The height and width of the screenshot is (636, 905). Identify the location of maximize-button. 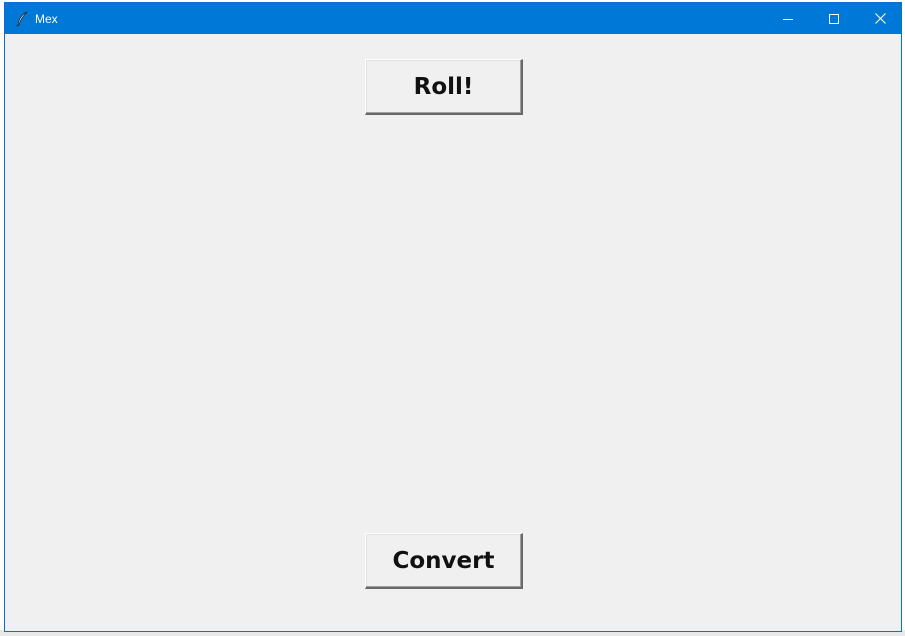
(834, 18).